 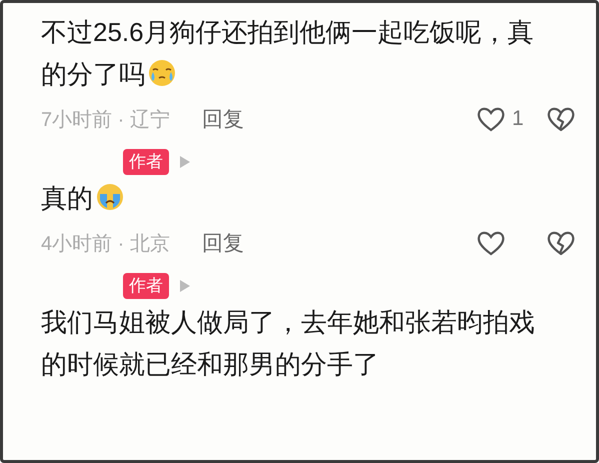 What do you see at coordinates (105, 244) in the screenshot?
I see `comment-time-location: 4小时前 · 北京` at bounding box center [105, 244].